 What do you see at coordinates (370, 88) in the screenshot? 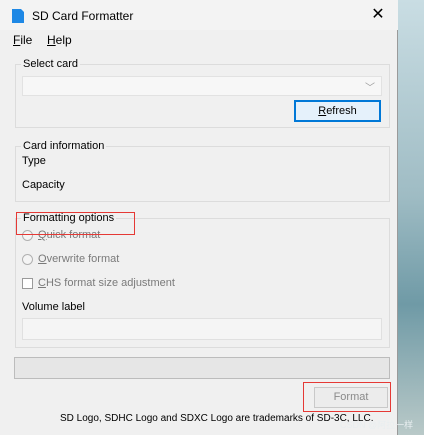
I see `chevron-down-icon: ﹀` at bounding box center [370, 88].